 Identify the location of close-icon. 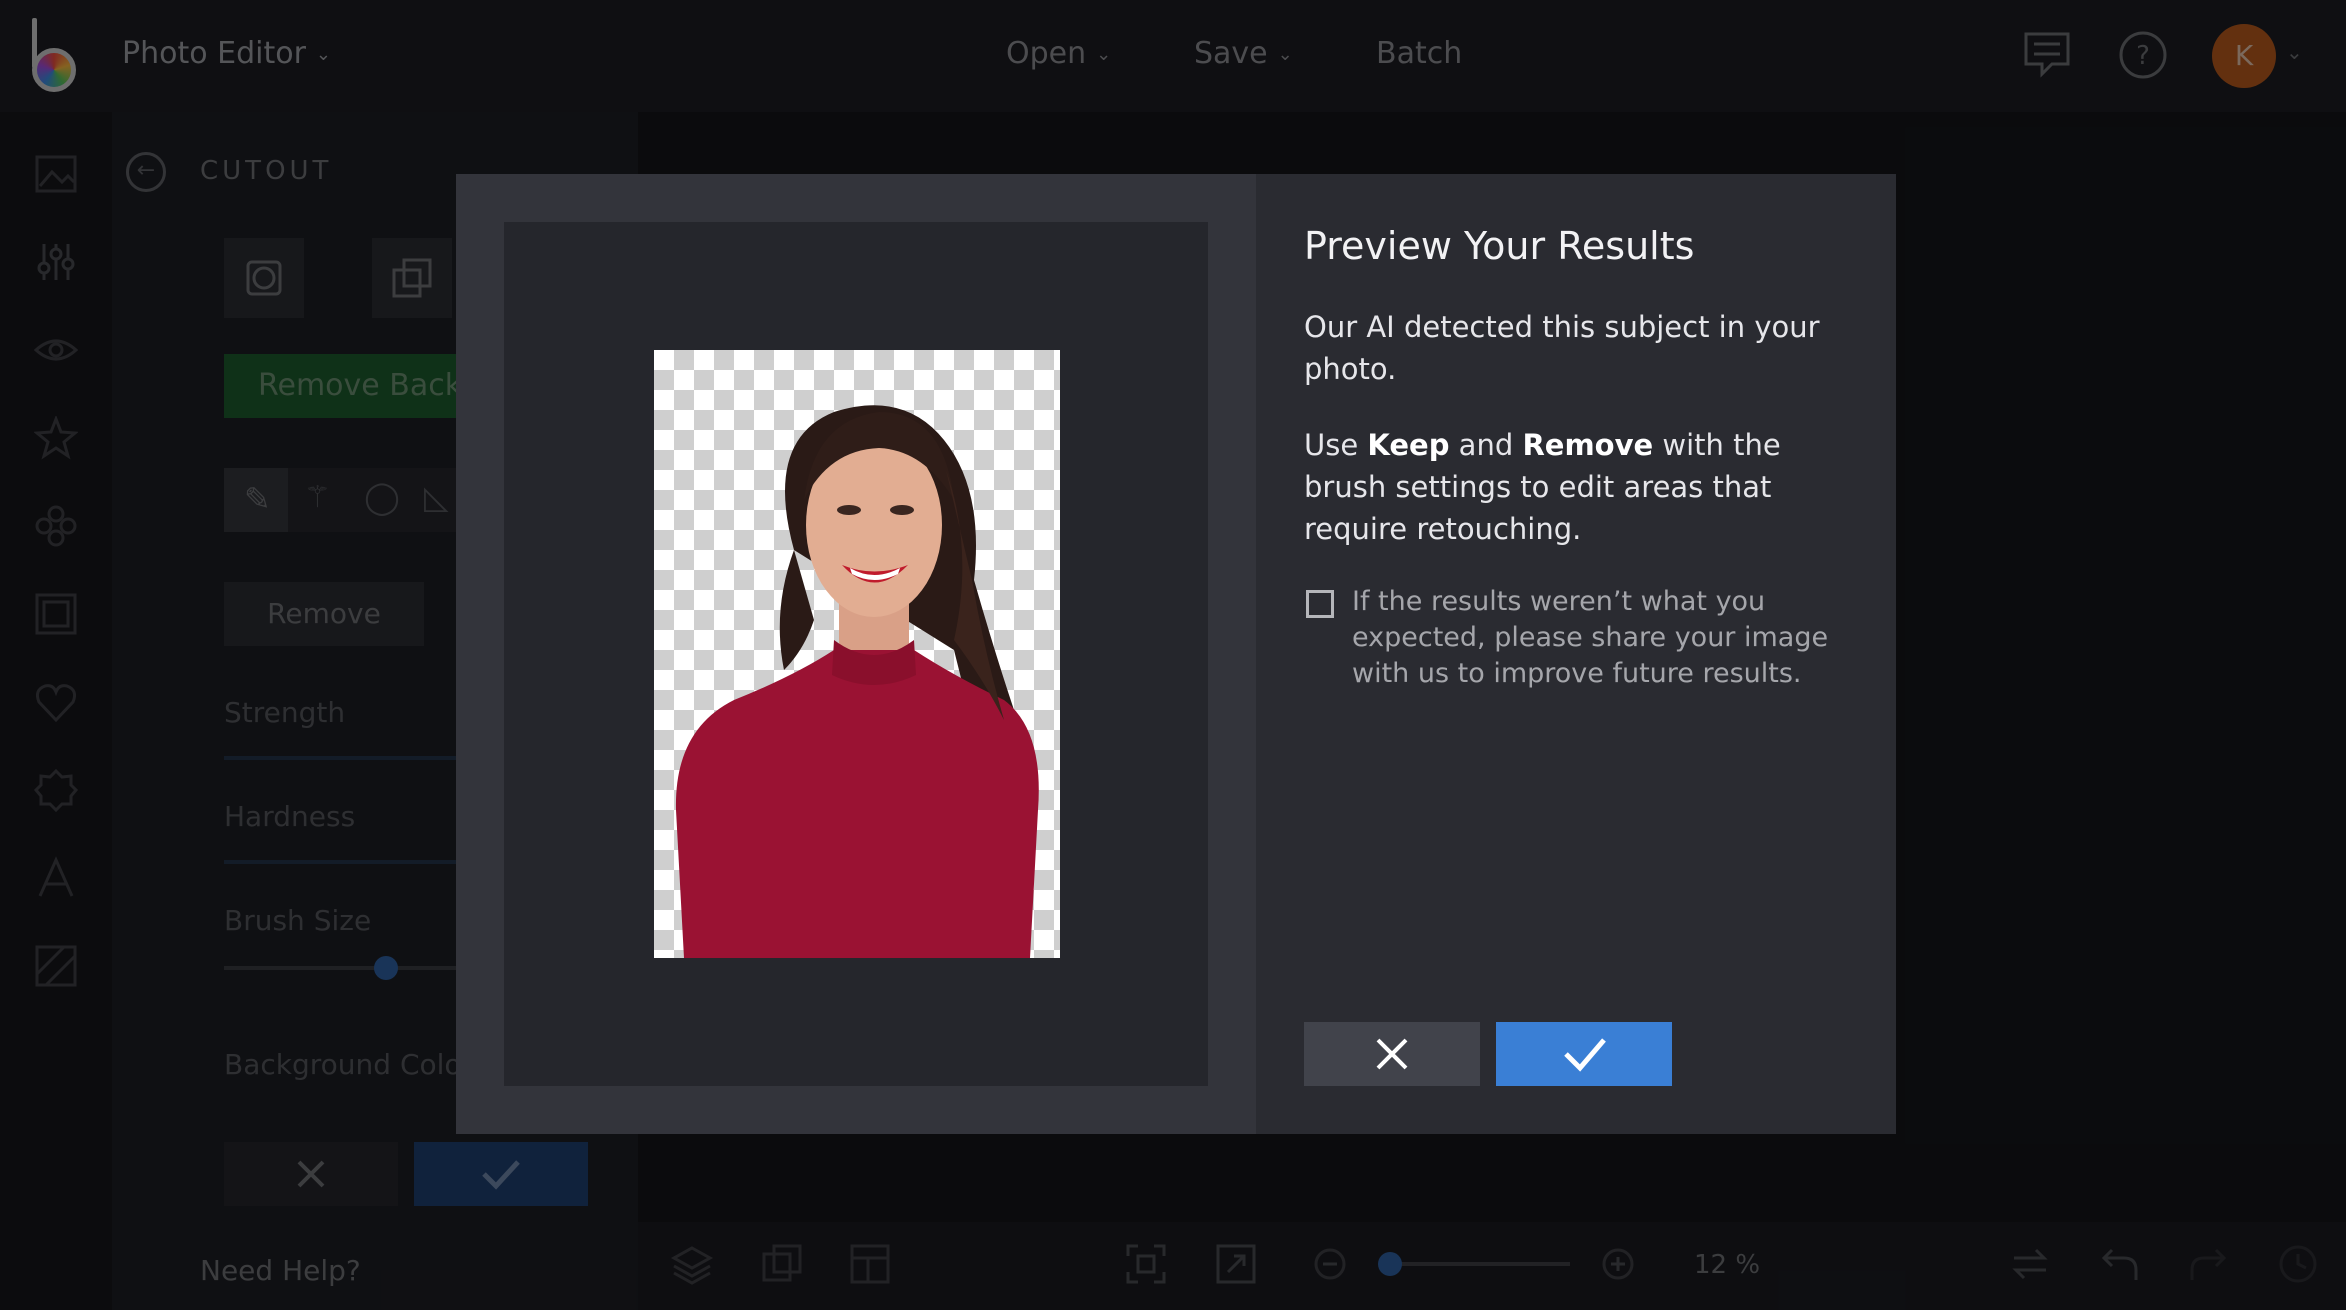
(1392, 1054).